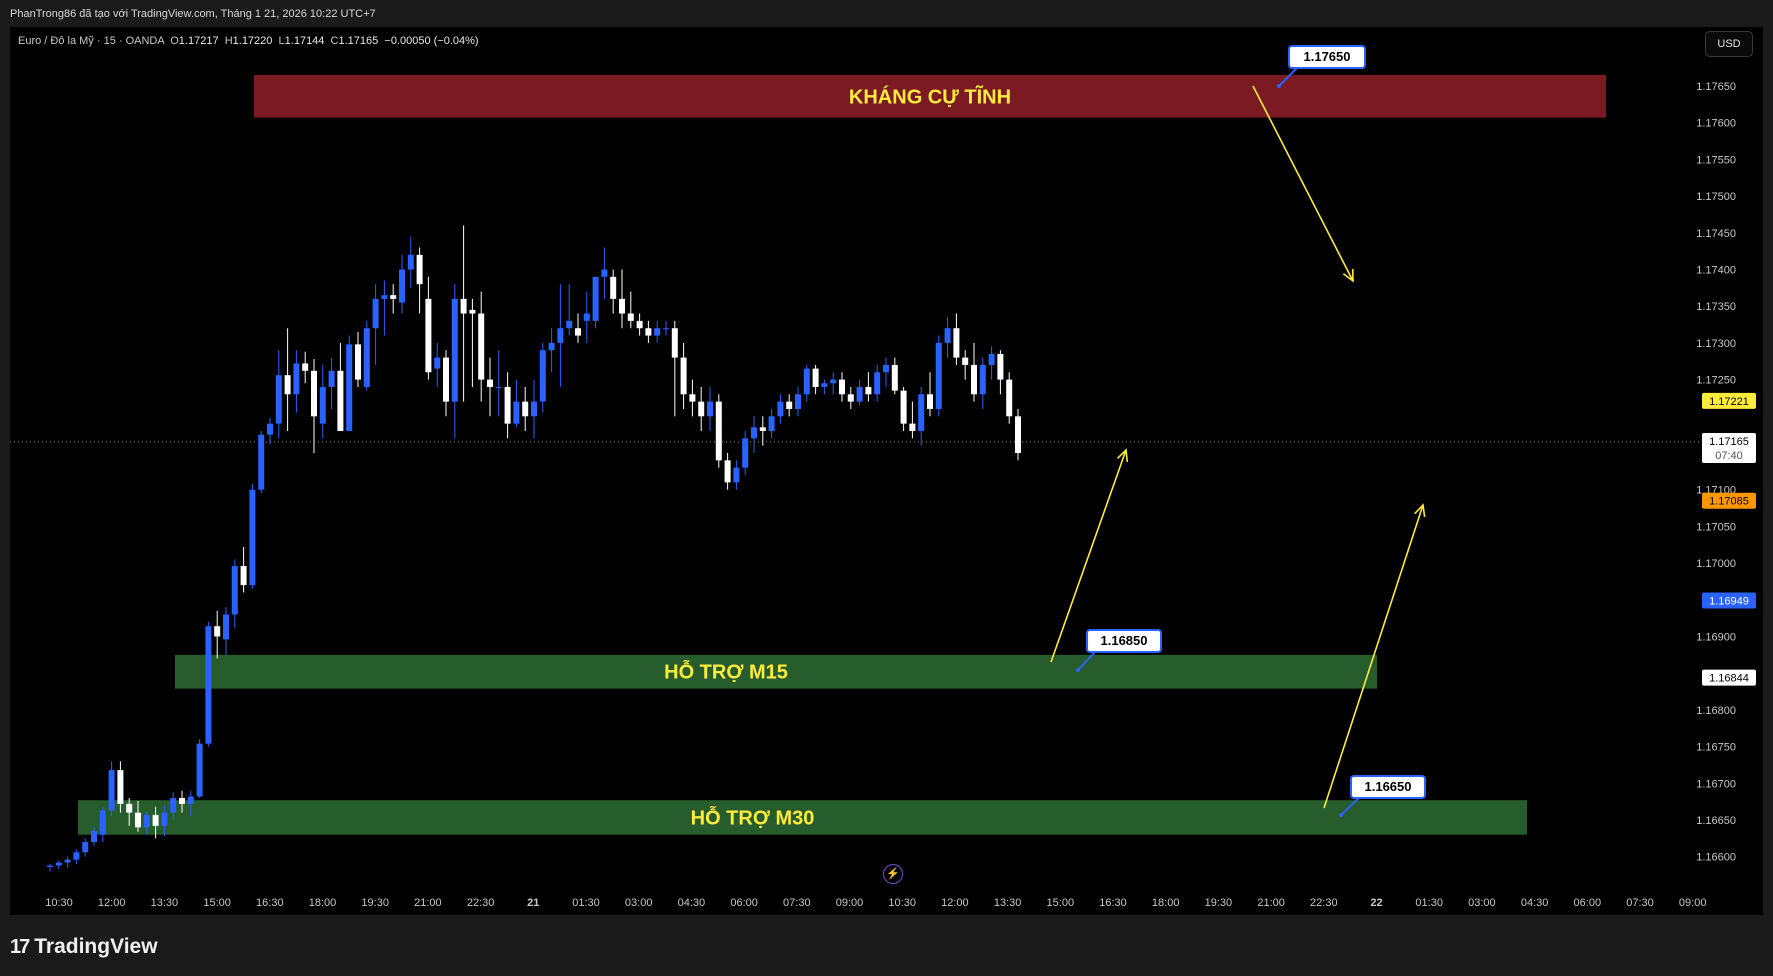 The width and height of the screenshot is (1773, 976). Describe the element at coordinates (893, 874) in the screenshot. I see `lightning-icon: ⚡` at that location.